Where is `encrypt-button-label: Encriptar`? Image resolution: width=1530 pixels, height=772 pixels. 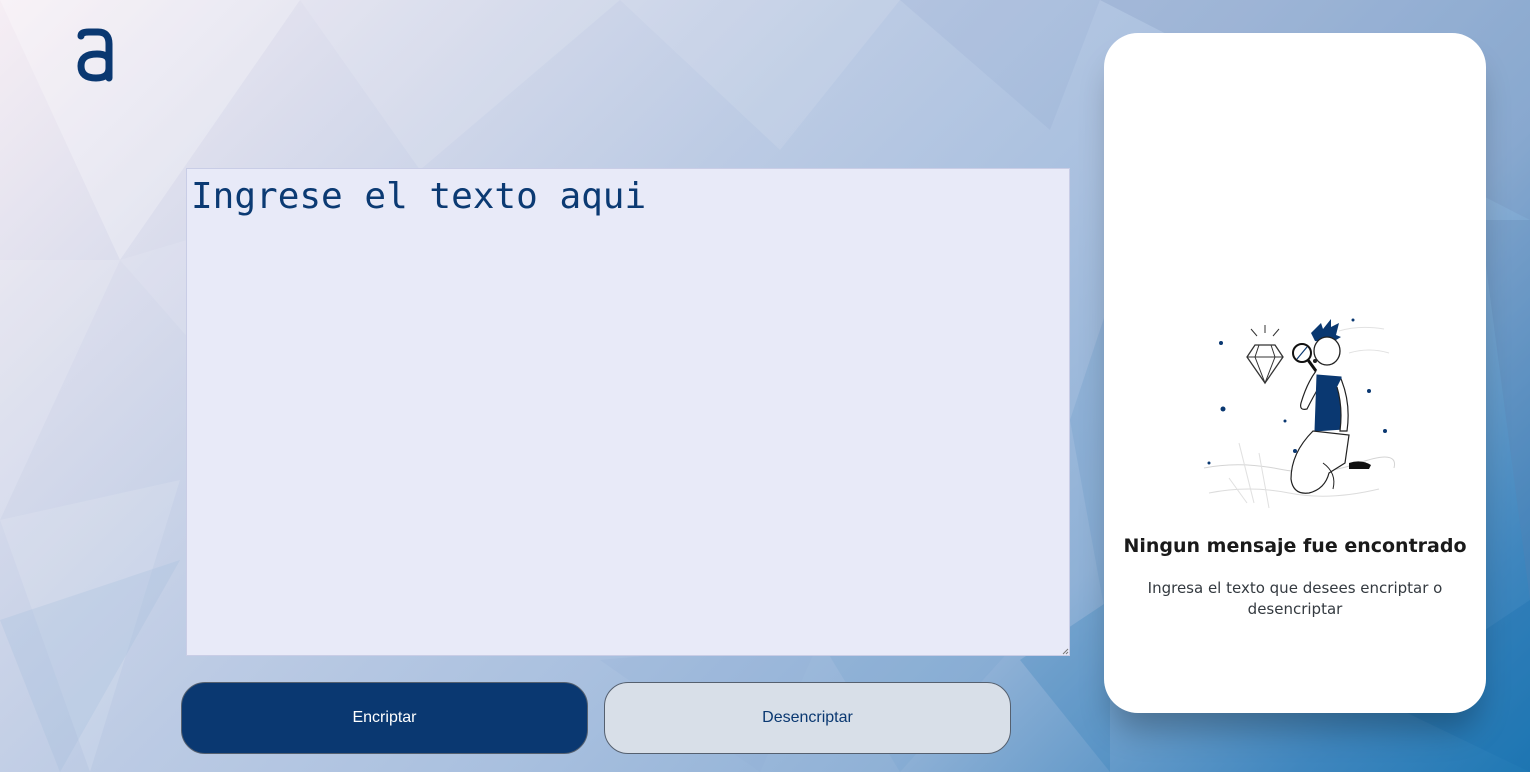 encrypt-button-label: Encriptar is located at coordinates (384, 717).